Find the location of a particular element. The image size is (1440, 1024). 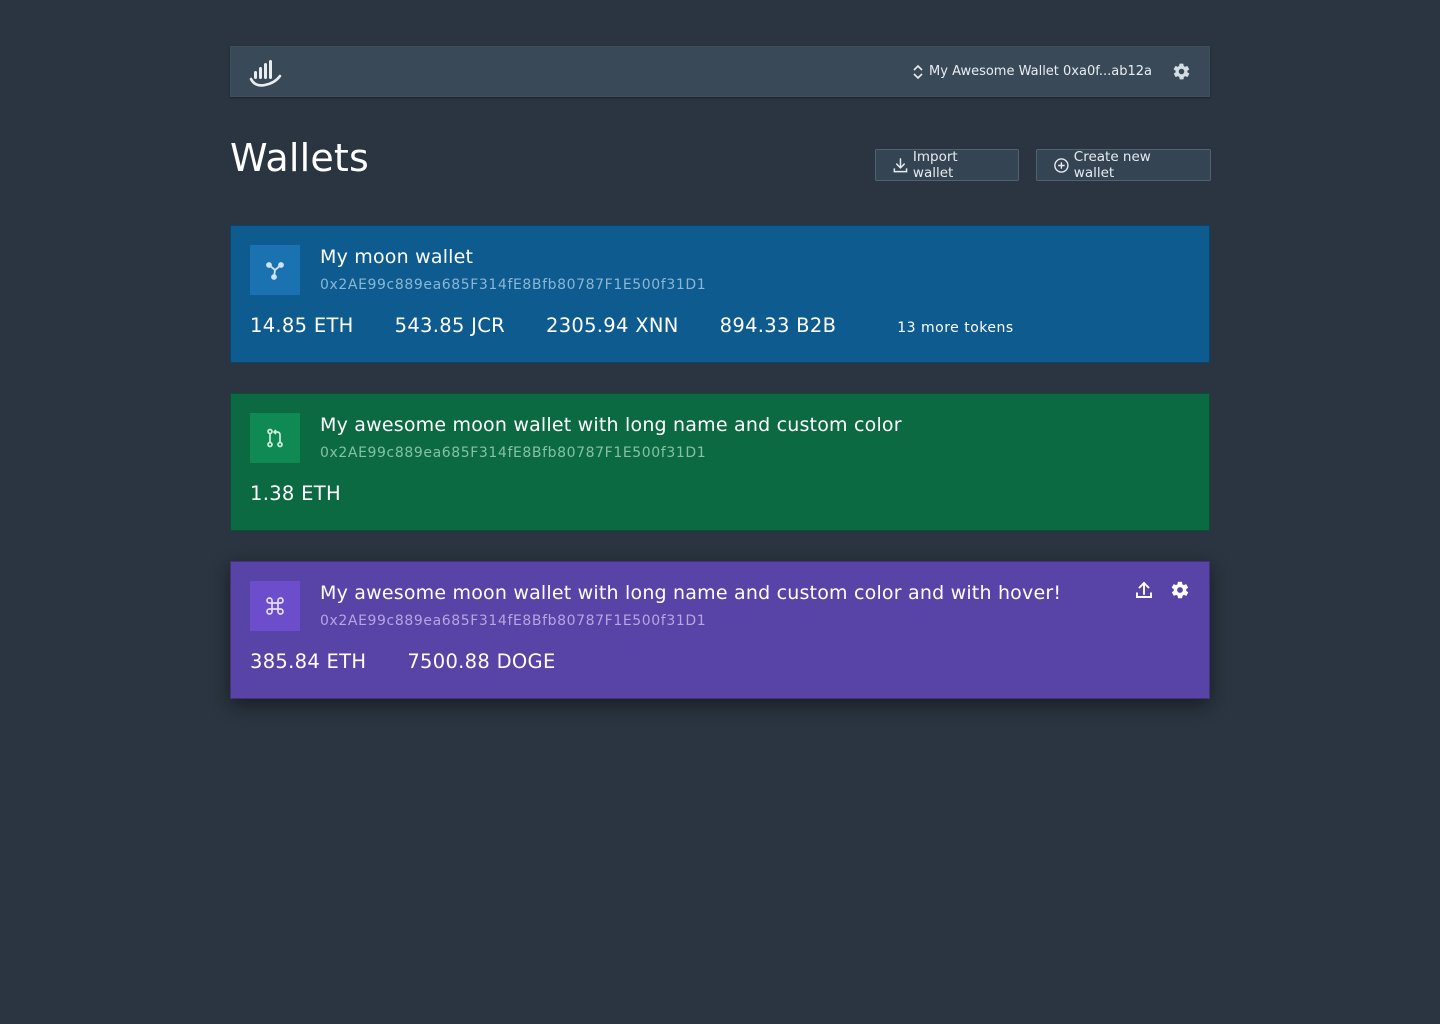

git-pull-request-icon is located at coordinates (275, 438).